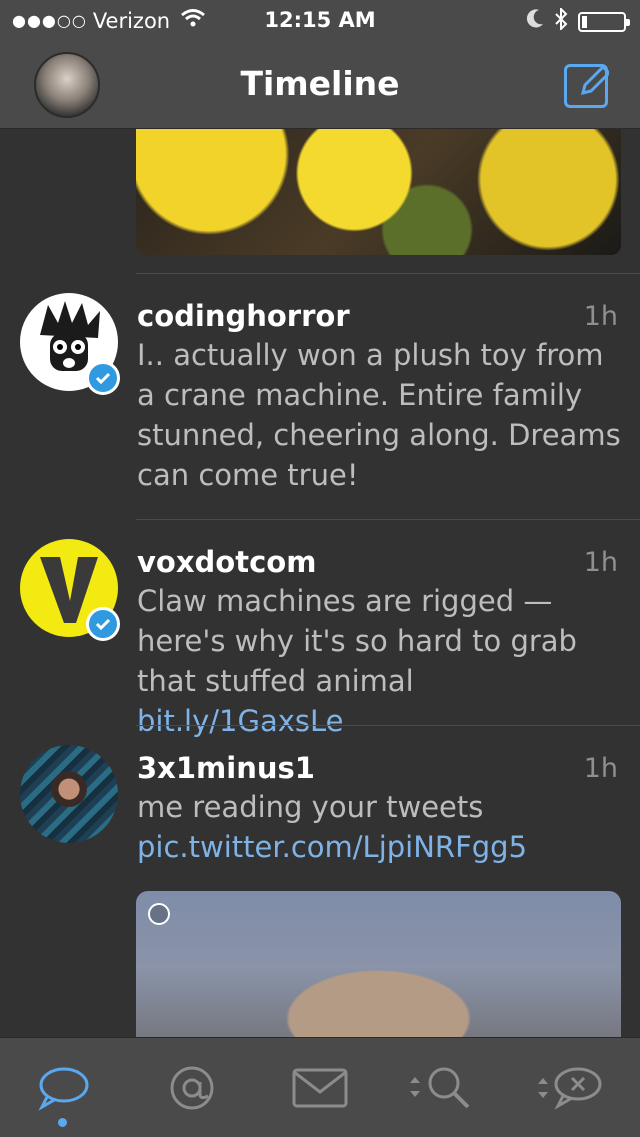 The height and width of the screenshot is (1137, 640). What do you see at coordinates (604, 21) in the screenshot?
I see `battery-icon` at bounding box center [604, 21].